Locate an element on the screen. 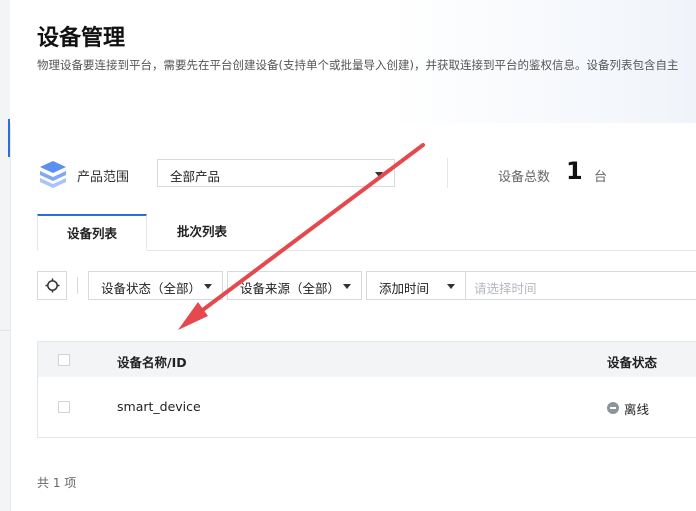 The width and height of the screenshot is (696, 511). column-header-status: 设备状态 is located at coordinates (632, 362).